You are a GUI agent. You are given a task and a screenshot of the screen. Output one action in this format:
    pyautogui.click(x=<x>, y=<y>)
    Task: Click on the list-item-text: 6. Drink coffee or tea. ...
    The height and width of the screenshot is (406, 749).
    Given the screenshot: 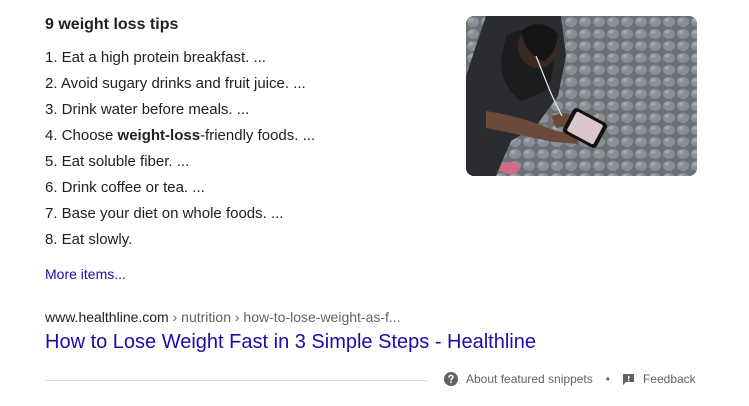 What is the action you would take?
    pyautogui.click(x=125, y=187)
    